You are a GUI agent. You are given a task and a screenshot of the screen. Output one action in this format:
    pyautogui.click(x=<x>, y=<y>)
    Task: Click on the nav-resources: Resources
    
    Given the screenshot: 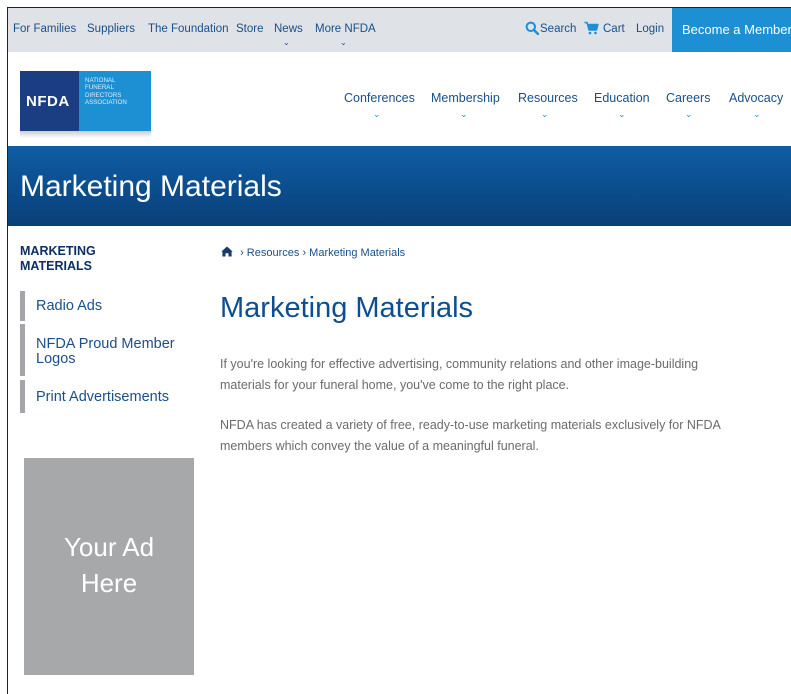 What is the action you would take?
    pyautogui.click(x=548, y=98)
    